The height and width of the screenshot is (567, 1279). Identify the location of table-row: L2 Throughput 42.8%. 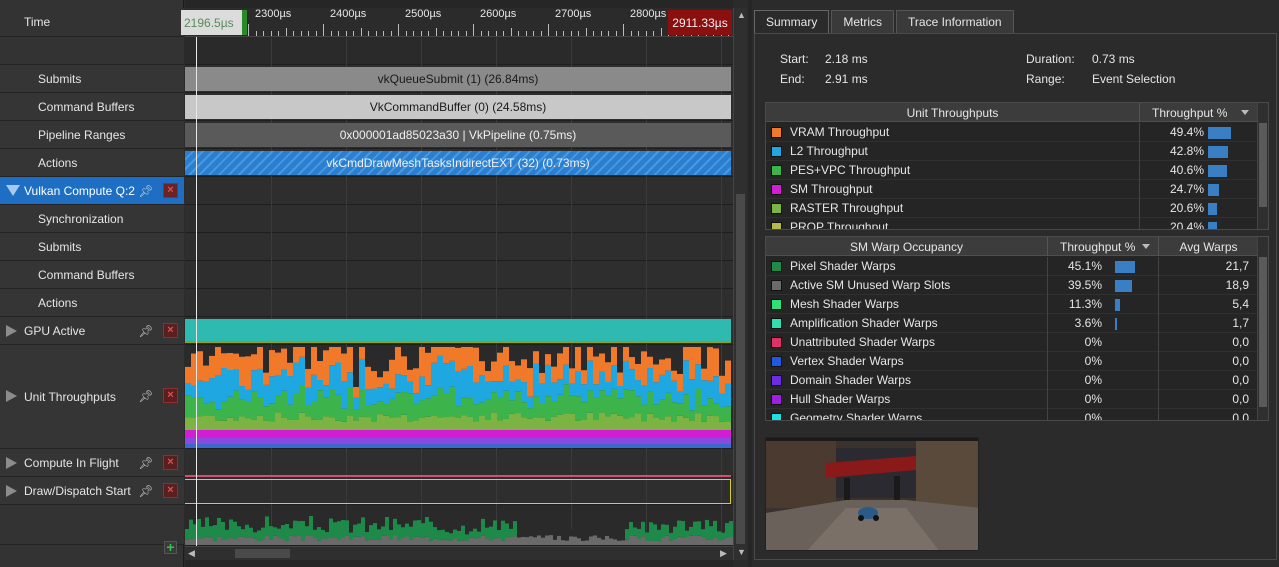
(1017, 151).